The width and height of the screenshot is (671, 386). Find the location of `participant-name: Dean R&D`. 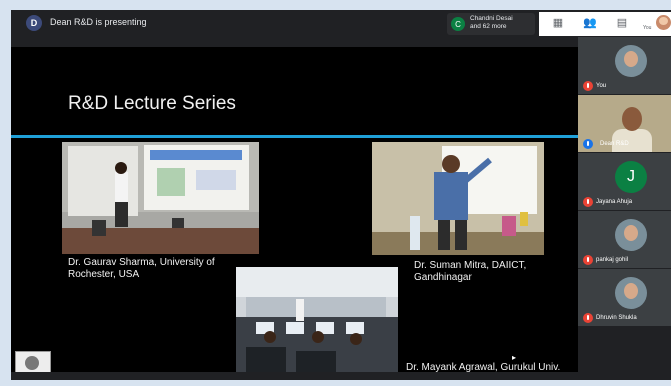

participant-name: Dean R&D is located at coordinates (614, 144).